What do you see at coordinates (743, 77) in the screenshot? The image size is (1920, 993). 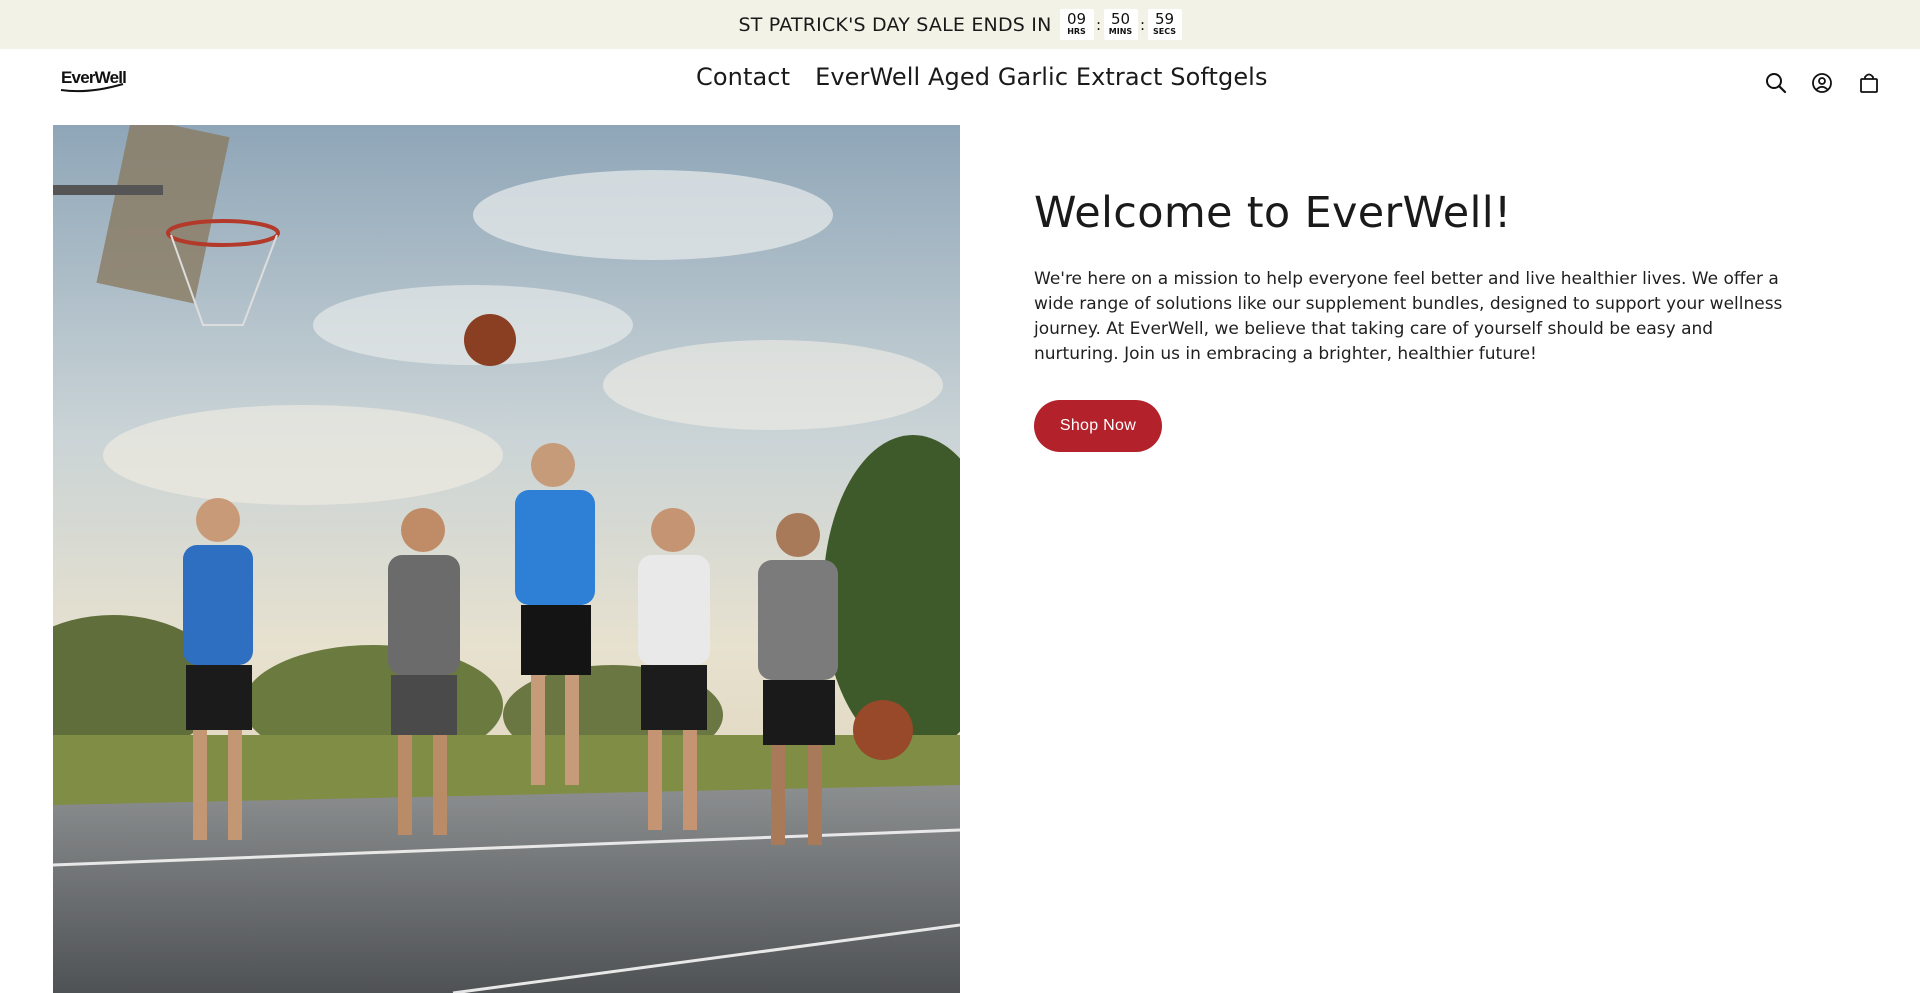 I see `nav-link-contact: Contact` at bounding box center [743, 77].